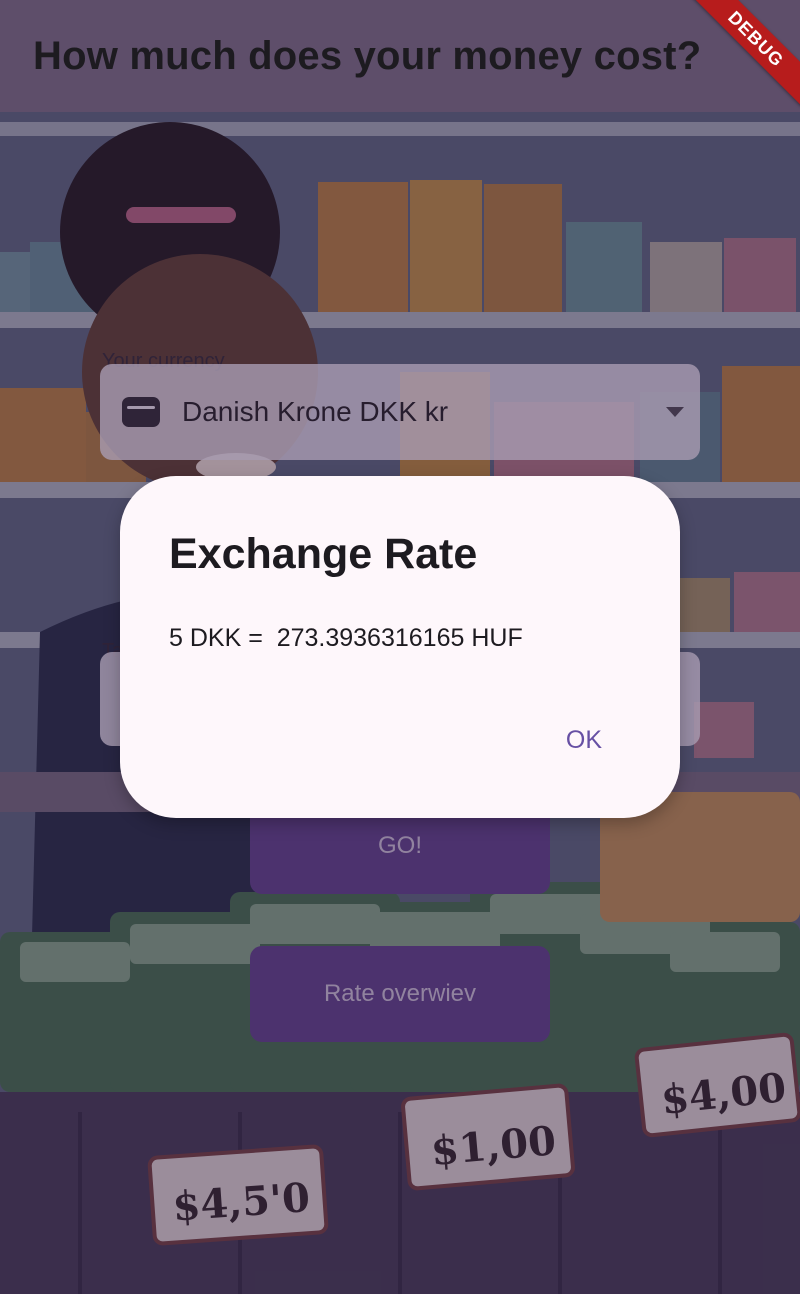 The width and height of the screenshot is (800, 1294). I want to click on debug-banner-label: DEBUG, so click(745, 53).